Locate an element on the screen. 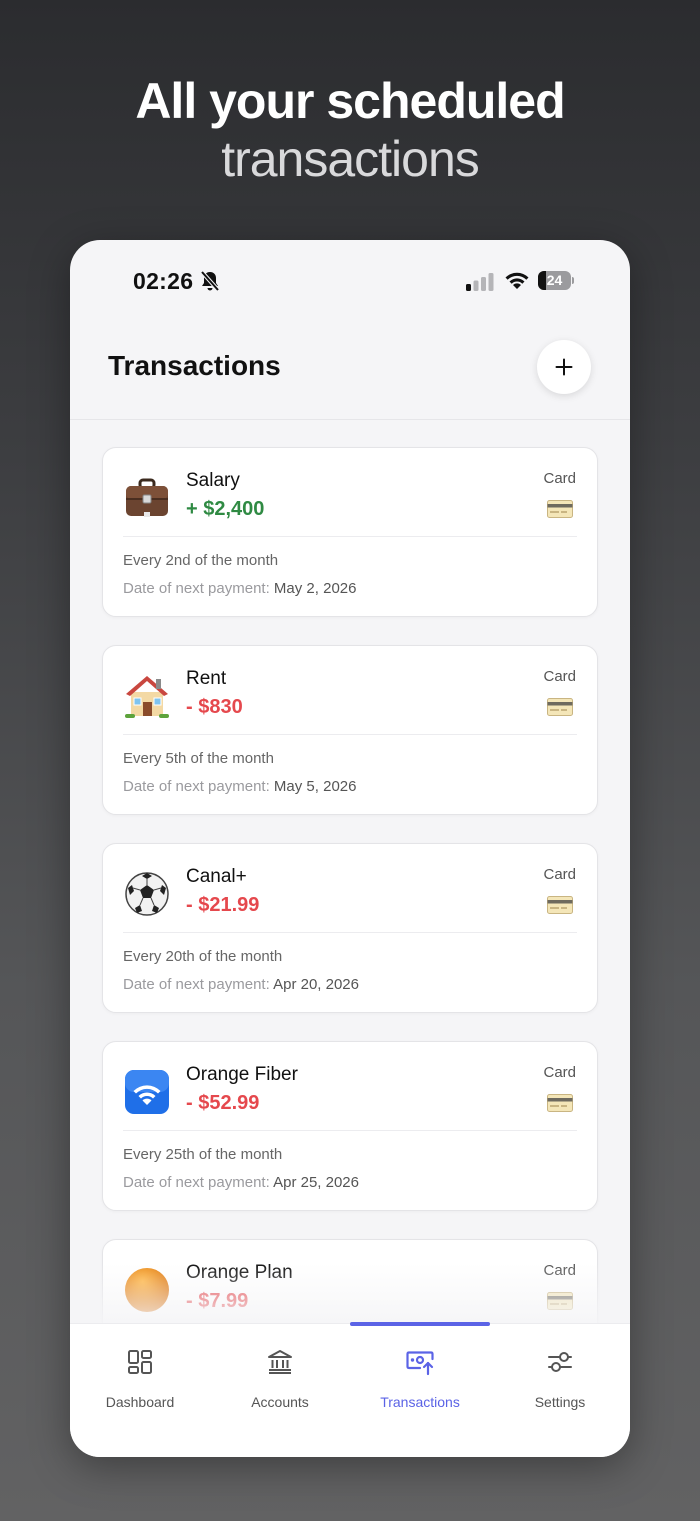 The image size is (700, 1521). next-payment: Date of next payment: Apr 25, 2026 is located at coordinates (241, 1182).